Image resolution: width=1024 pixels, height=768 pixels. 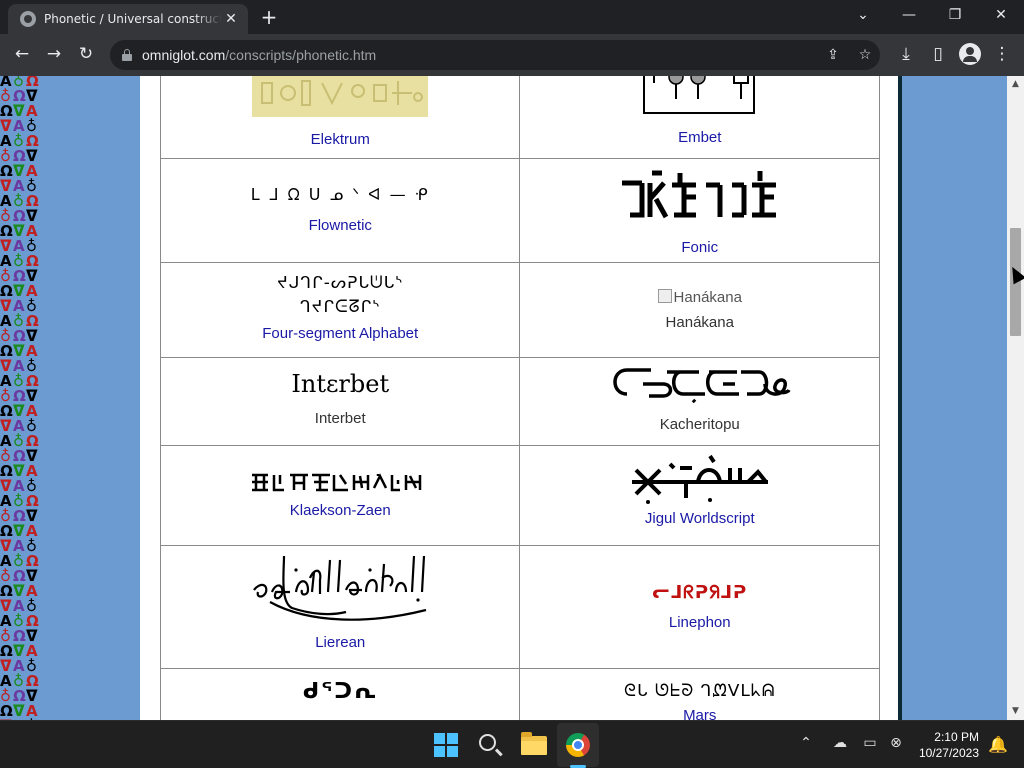 What do you see at coordinates (699, 322) in the screenshot?
I see `script-label-hanakana: Hanákana` at bounding box center [699, 322].